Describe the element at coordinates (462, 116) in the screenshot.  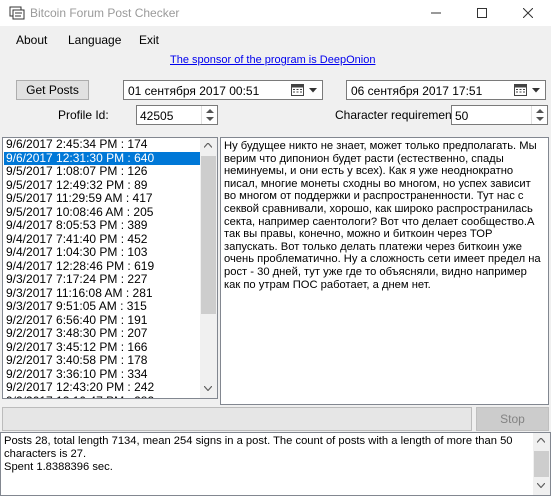
I see `character-requirement-value: 50` at that location.